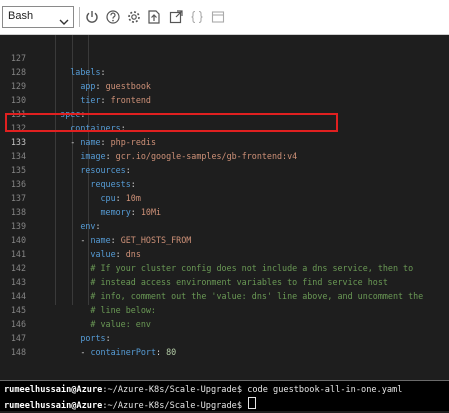  I want to click on chevron-down-icon, so click(64, 21).